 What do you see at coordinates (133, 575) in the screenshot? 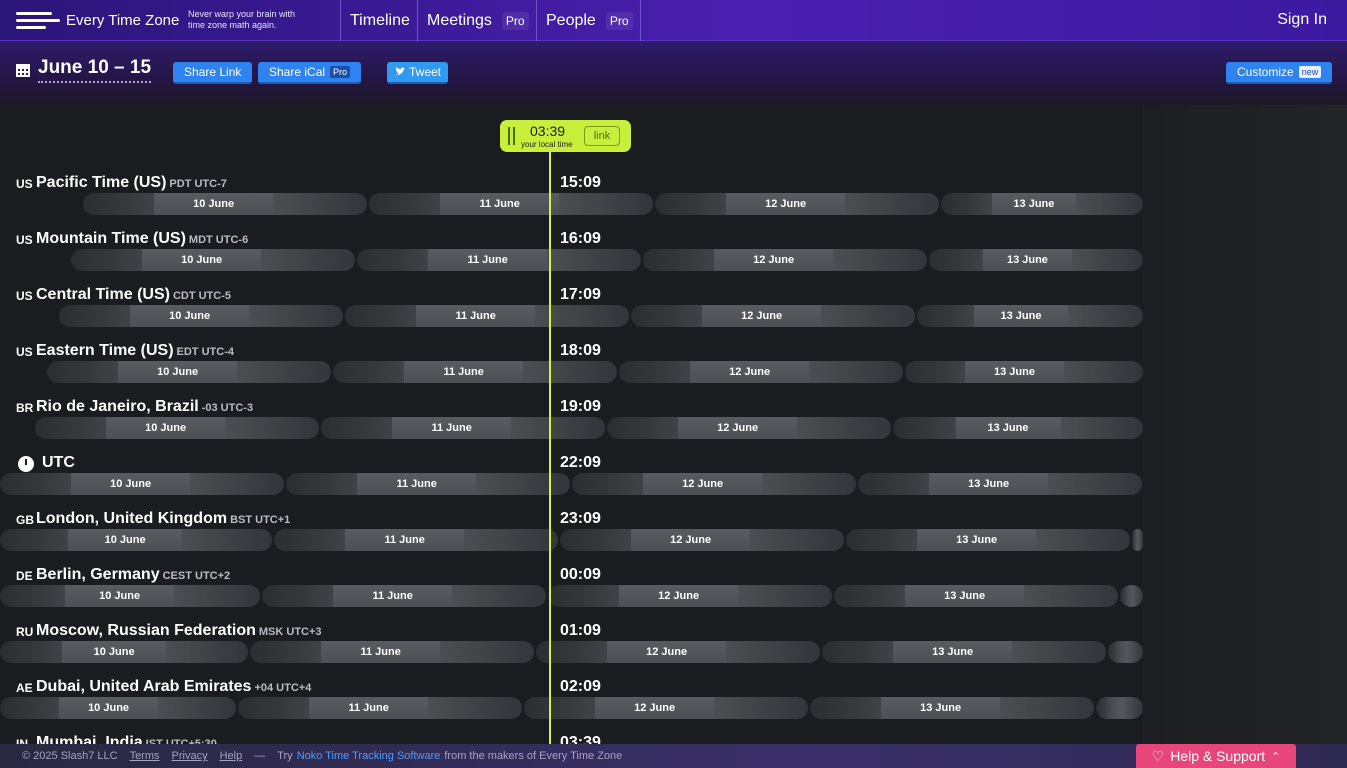
I see `timezone-name: Berlin, Germany CEST UTC+2` at bounding box center [133, 575].